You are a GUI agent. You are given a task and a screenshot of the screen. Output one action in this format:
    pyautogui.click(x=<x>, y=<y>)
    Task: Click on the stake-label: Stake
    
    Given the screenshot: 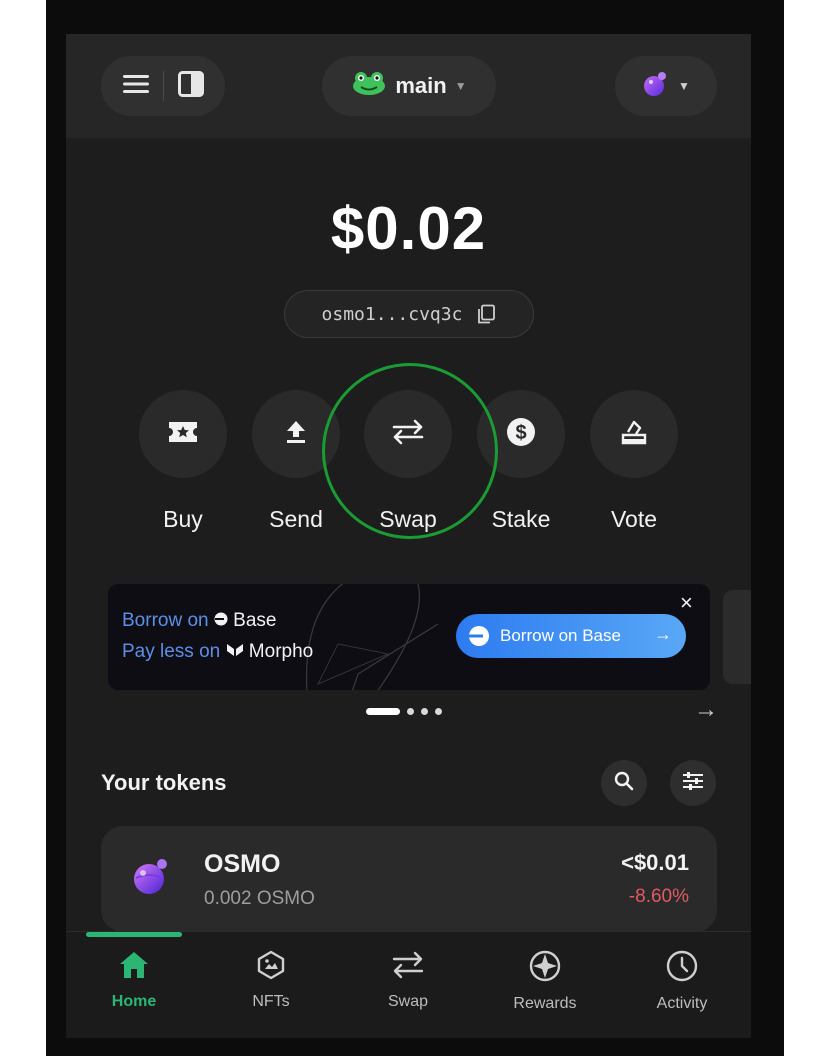 What is the action you would take?
    pyautogui.click(x=521, y=519)
    